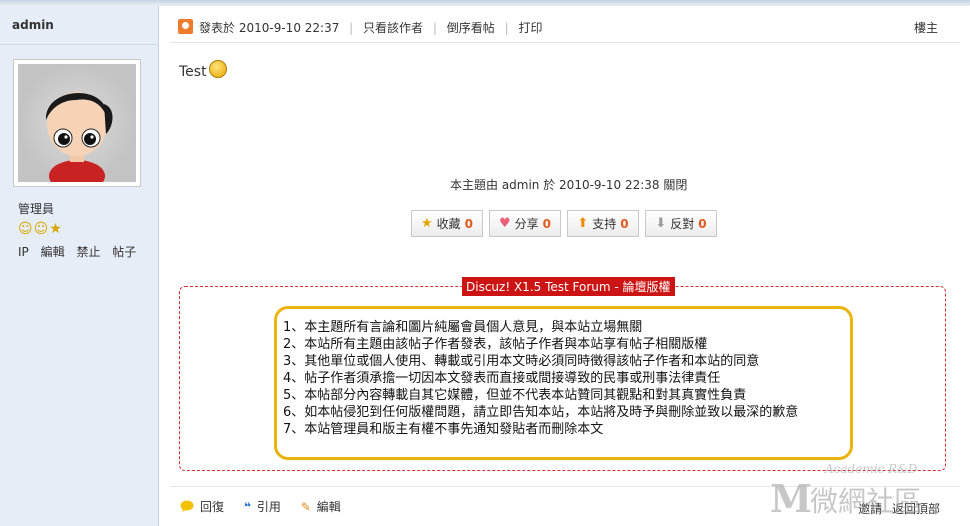  What do you see at coordinates (289, 28) in the screenshot?
I see `post-datetime: 2010-9-10 22:37` at bounding box center [289, 28].